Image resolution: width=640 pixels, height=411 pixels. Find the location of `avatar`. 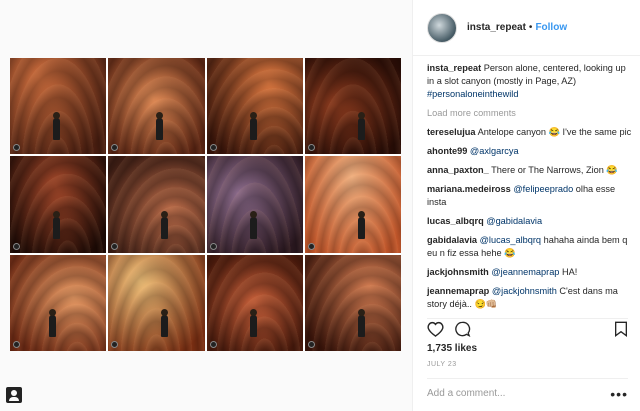

avatar is located at coordinates (442, 27).